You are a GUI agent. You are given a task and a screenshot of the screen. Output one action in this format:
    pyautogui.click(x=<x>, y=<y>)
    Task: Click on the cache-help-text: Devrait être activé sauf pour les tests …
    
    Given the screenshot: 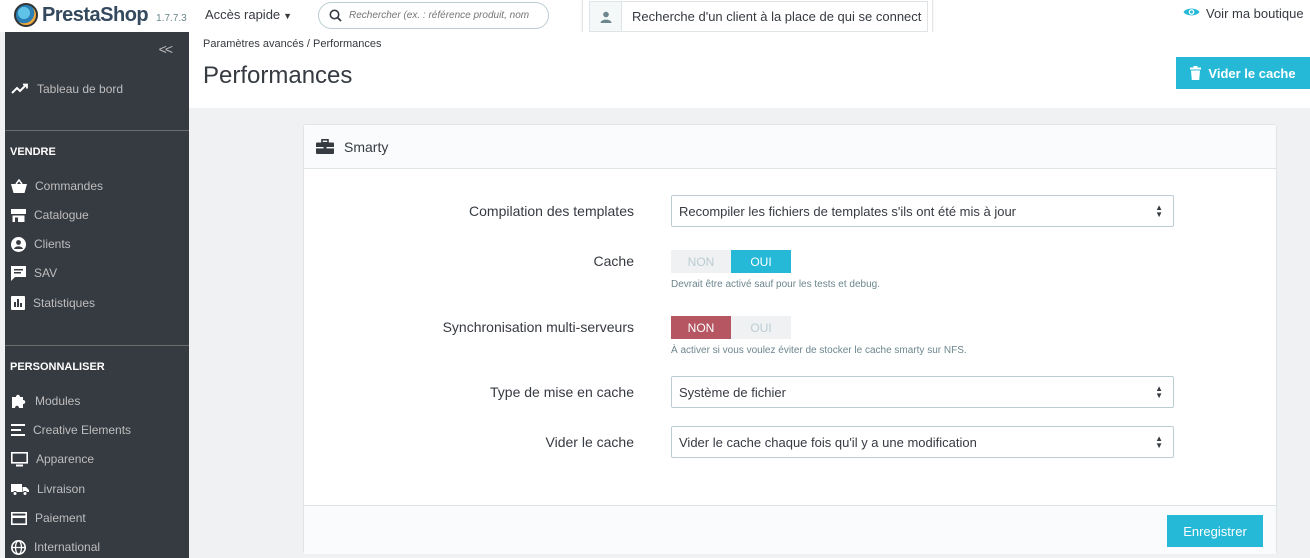 What is the action you would take?
    pyautogui.click(x=775, y=284)
    